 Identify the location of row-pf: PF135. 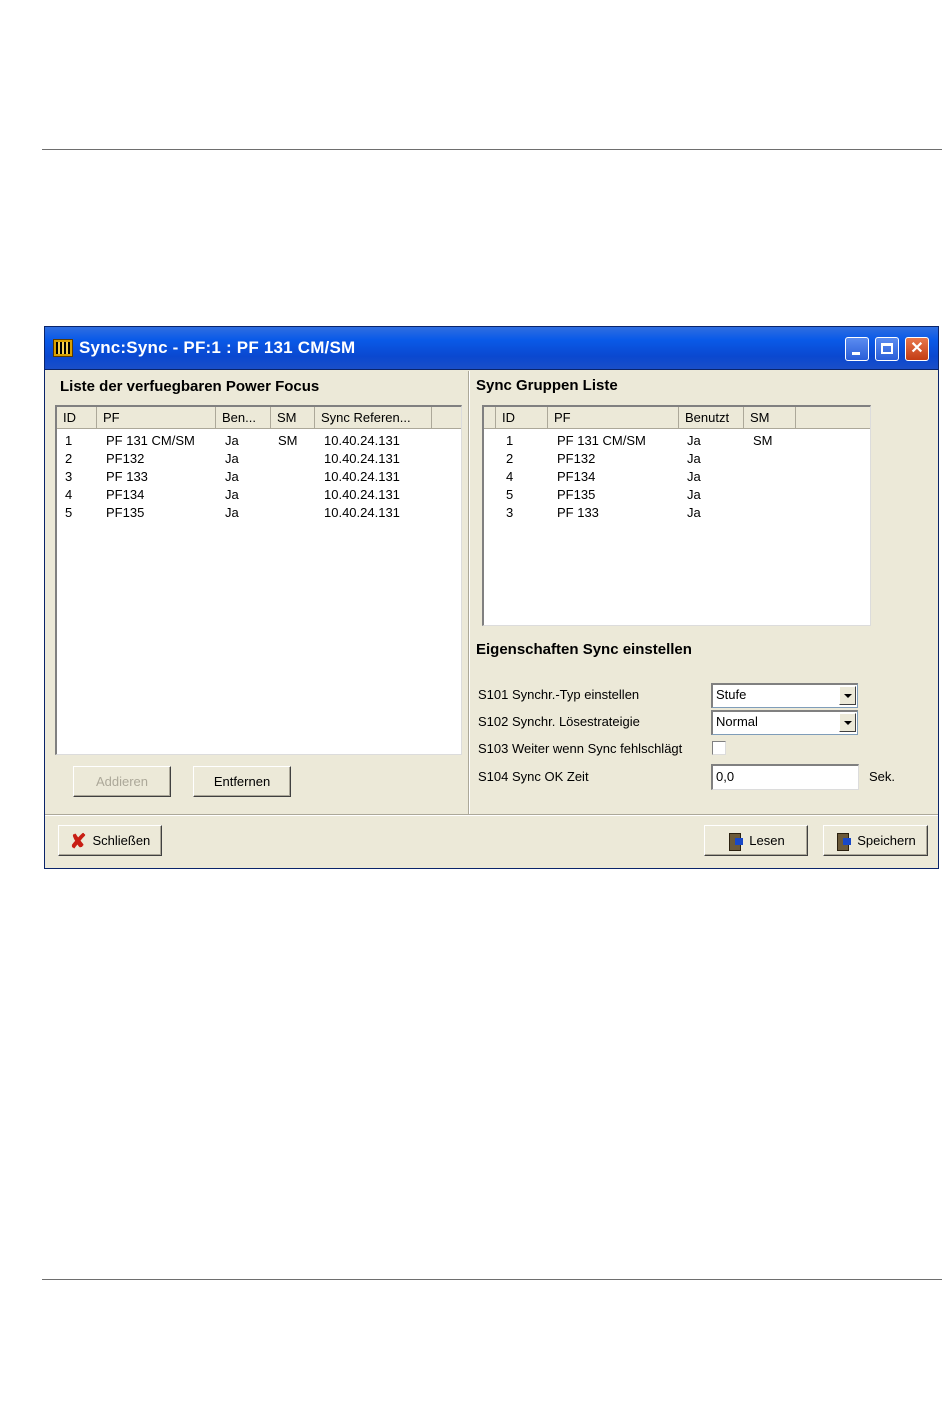
(576, 494).